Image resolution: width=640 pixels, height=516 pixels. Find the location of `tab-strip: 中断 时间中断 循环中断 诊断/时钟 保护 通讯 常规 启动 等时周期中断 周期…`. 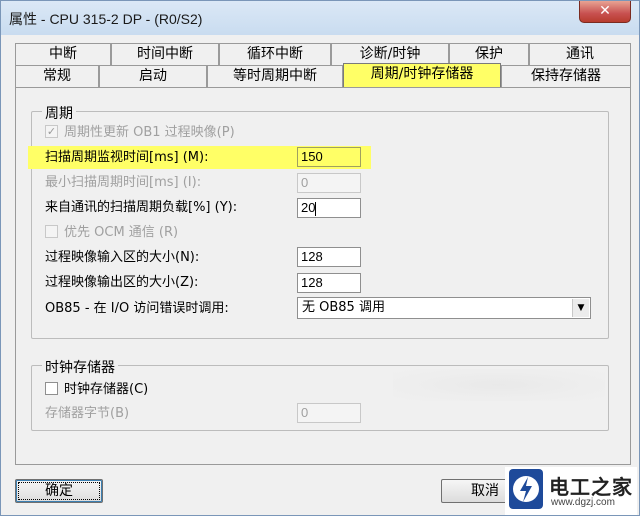

tab-strip: 中断 时间中断 循环中断 诊断/时钟 保护 通讯 常规 启动 等时周期中断 周期… is located at coordinates (323, 67).